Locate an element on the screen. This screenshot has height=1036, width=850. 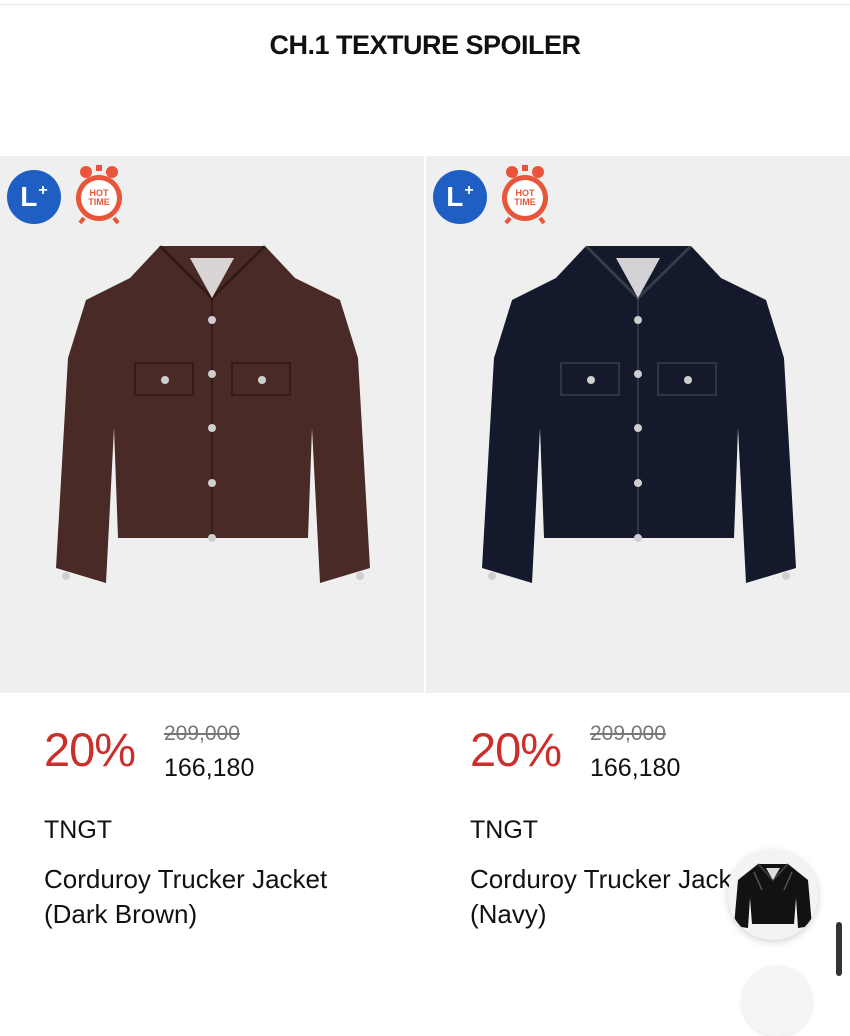
brown-corduroy-jacket-icon is located at coordinates (213, 413).